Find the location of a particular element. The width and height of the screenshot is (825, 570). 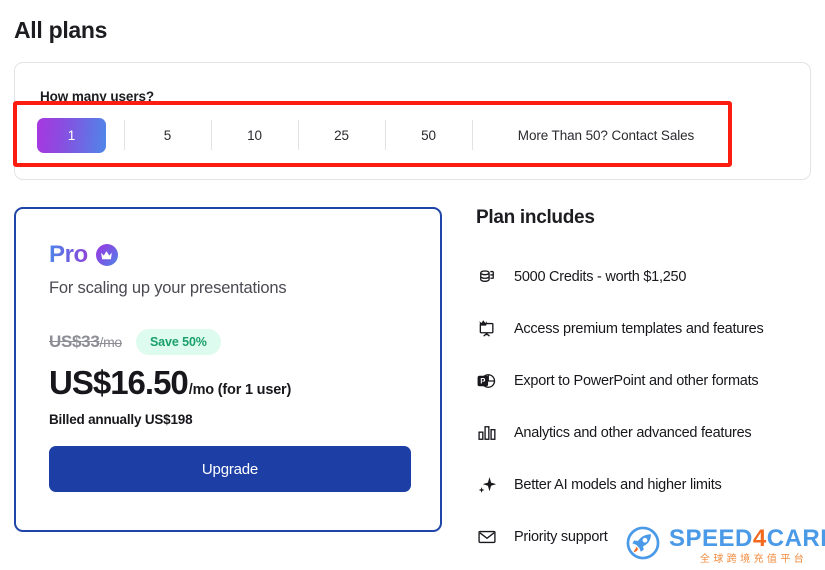

user-count-option-1: 1 is located at coordinates (71, 135).